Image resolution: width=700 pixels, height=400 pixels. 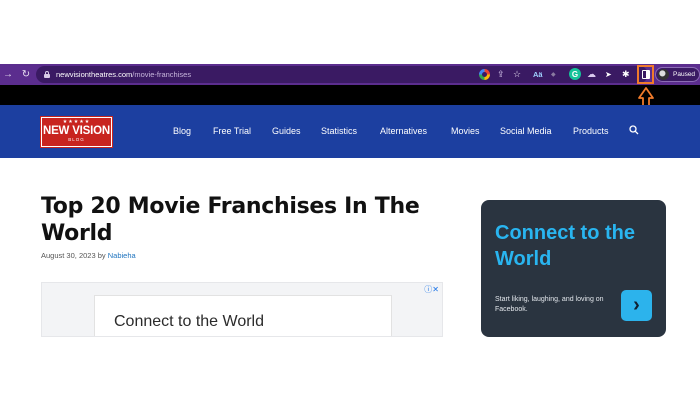 What do you see at coordinates (162, 74) in the screenshot?
I see `url-path: /movie-franchises` at bounding box center [162, 74].